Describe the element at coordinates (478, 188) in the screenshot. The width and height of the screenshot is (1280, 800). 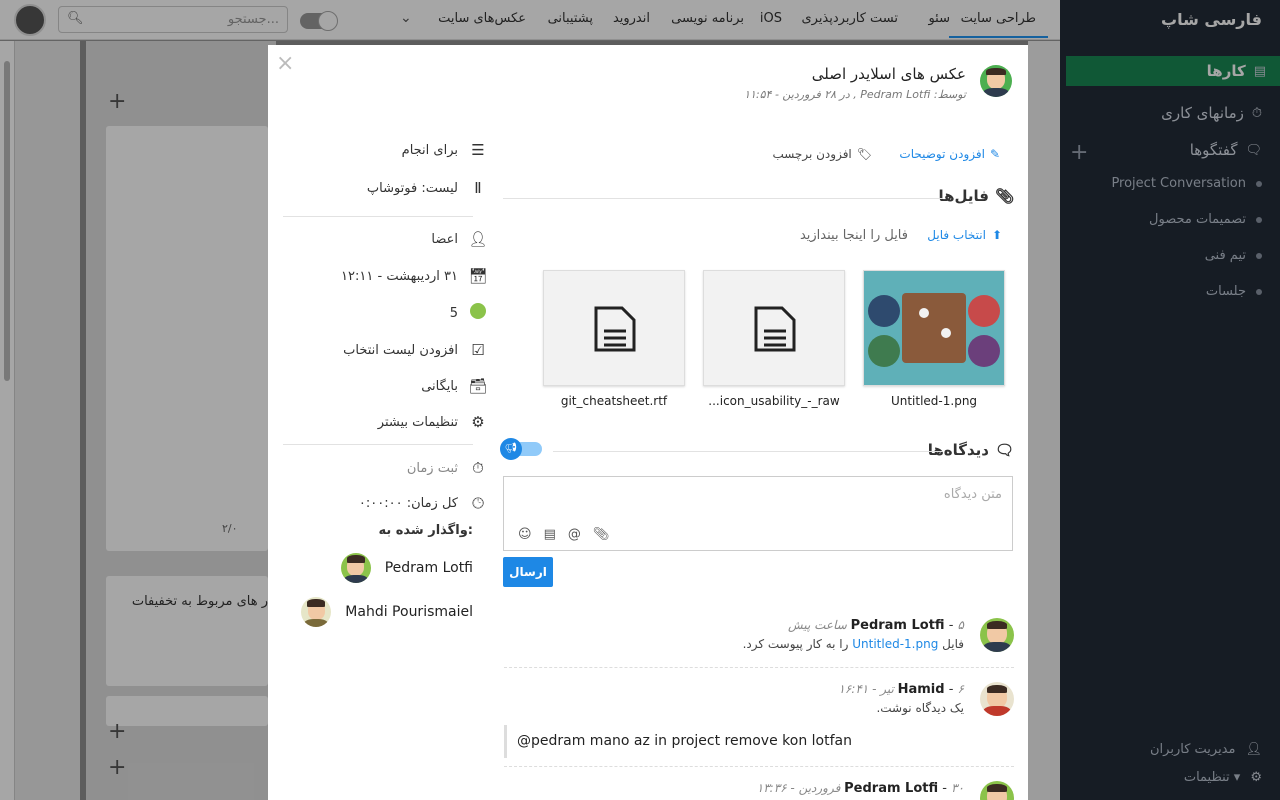
I see `books-icon: Ⅱ` at that location.